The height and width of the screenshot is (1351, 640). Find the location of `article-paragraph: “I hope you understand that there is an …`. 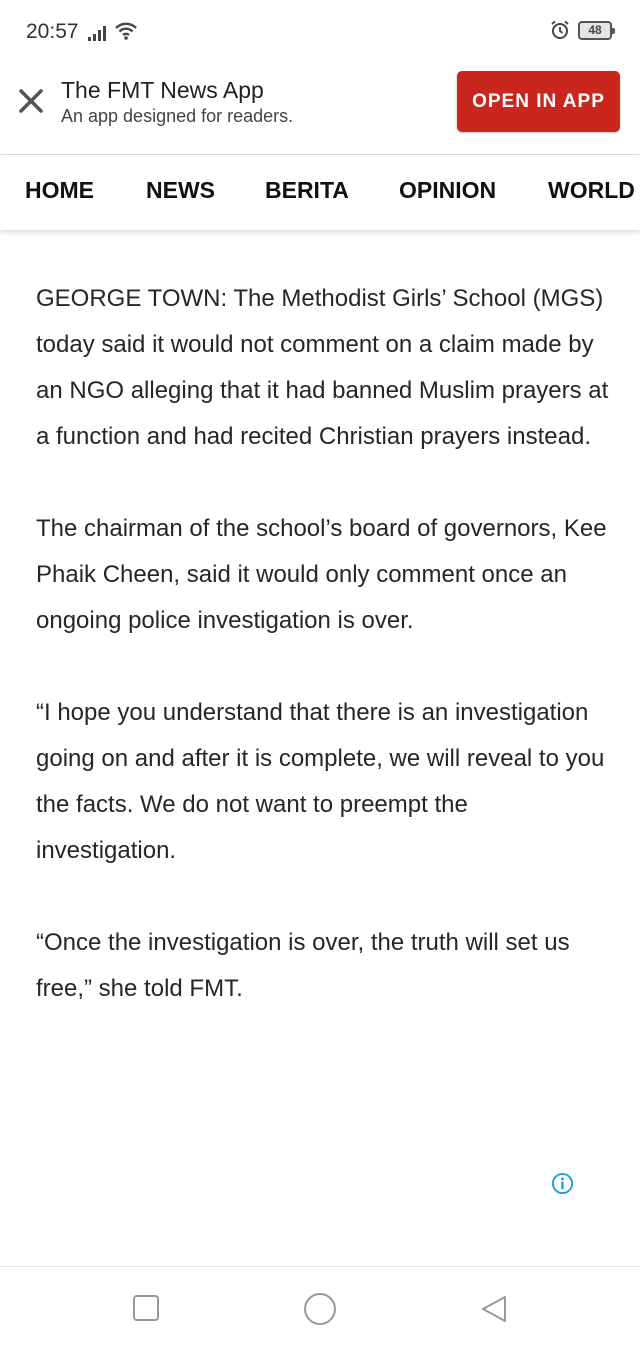

article-paragraph: “I hope you understand that there is an … is located at coordinates (320, 781).